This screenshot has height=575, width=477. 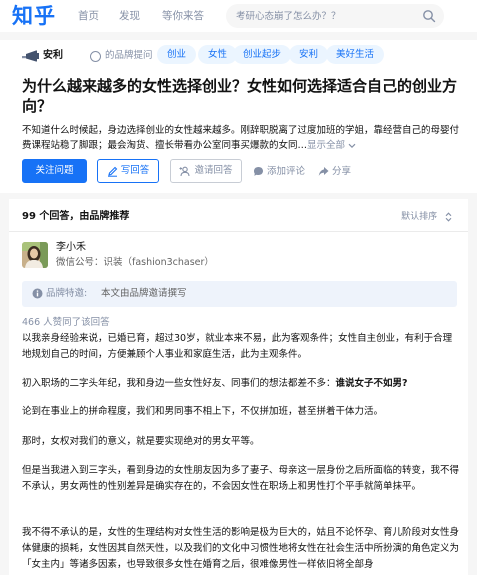 What do you see at coordinates (203, 411) in the screenshot?
I see `answer-paragraph: 论到在事业上的拼命程度，我们和男同事不相上下，不仅拼加班，甚至拼着干体力活。` at bounding box center [203, 411].